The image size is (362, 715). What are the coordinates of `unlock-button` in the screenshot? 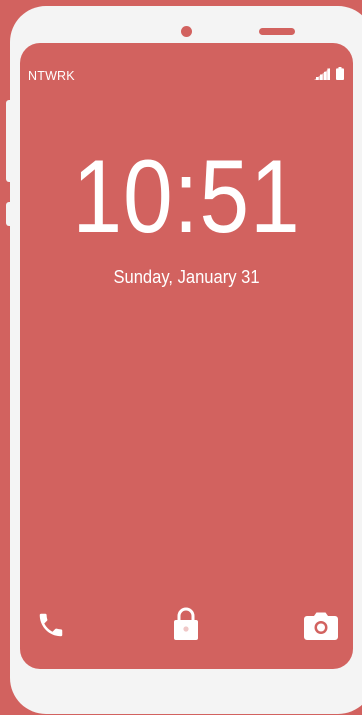 It's located at (186, 626).